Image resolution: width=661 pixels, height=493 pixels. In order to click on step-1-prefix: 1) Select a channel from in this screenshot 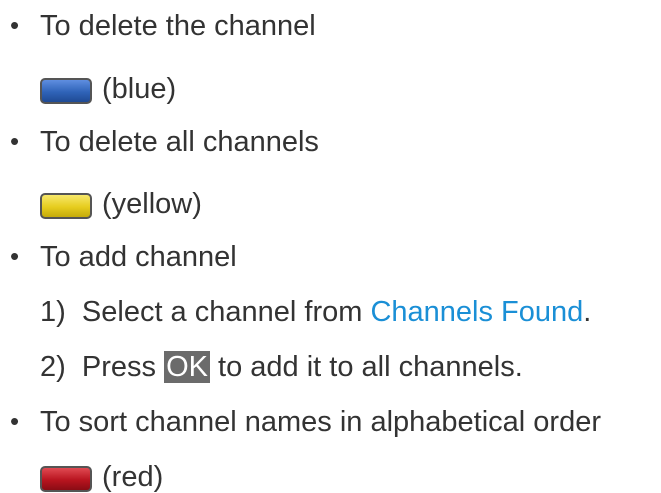, I will do `click(205, 312)`.